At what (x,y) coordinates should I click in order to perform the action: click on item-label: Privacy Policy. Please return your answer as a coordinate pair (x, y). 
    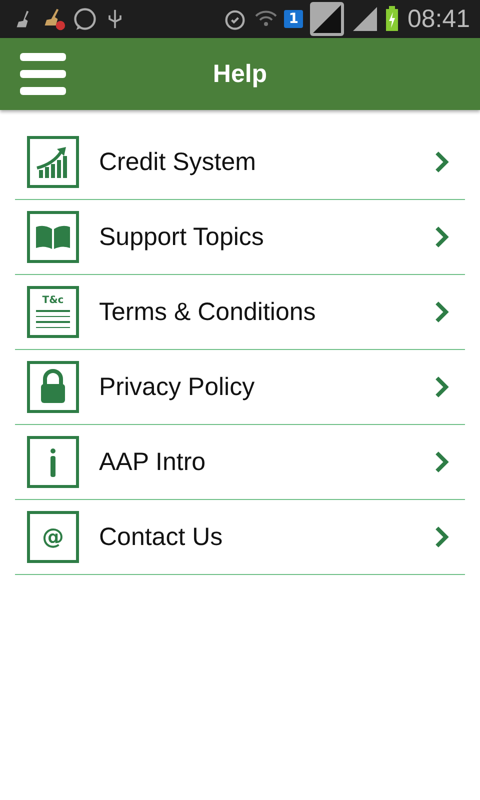
    Looking at the image, I should click on (177, 387).